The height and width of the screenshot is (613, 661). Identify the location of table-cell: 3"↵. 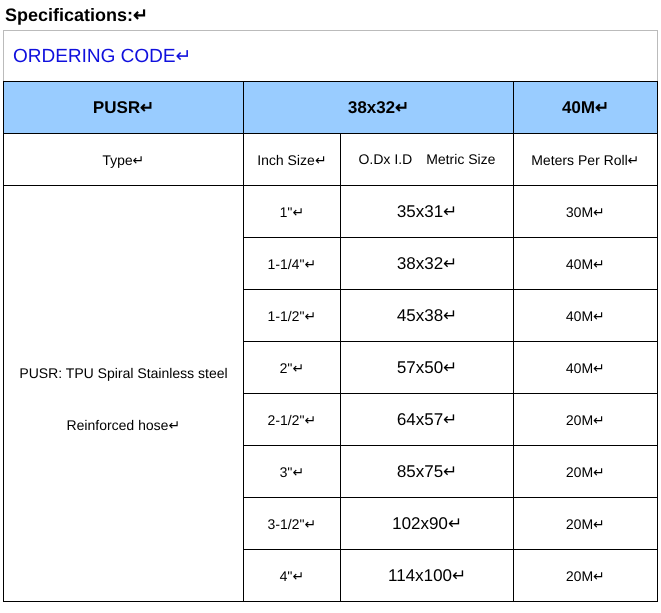
(292, 472).